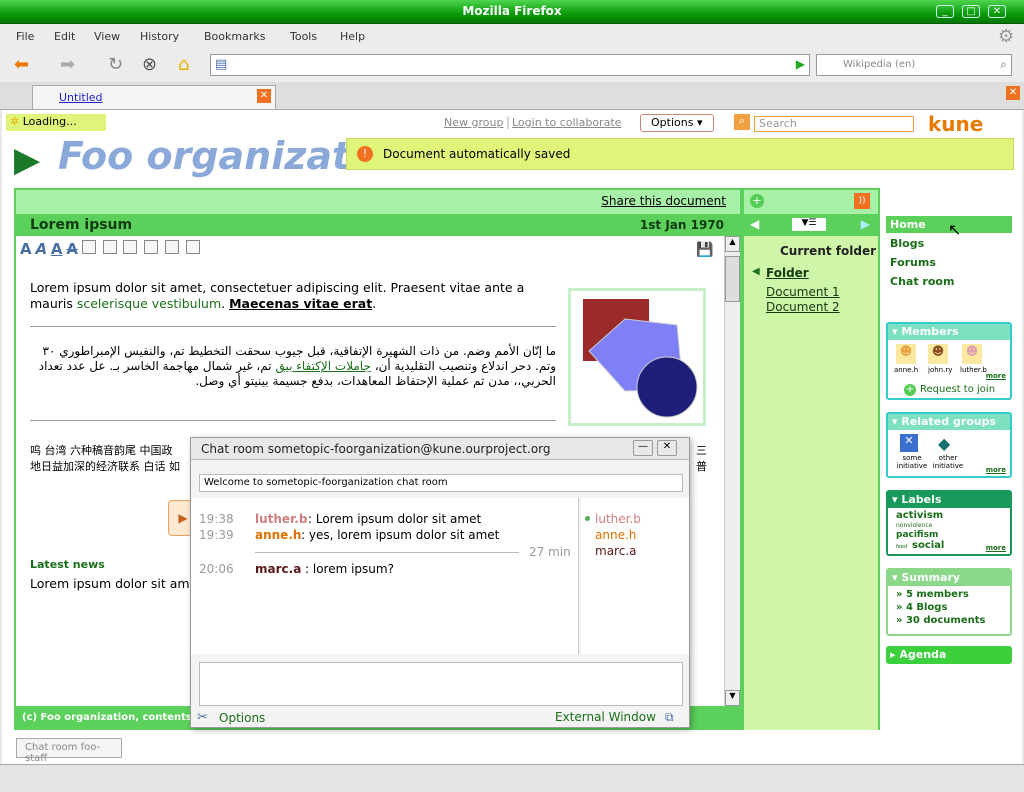  What do you see at coordinates (352, 36) in the screenshot?
I see `menu-help: Help` at bounding box center [352, 36].